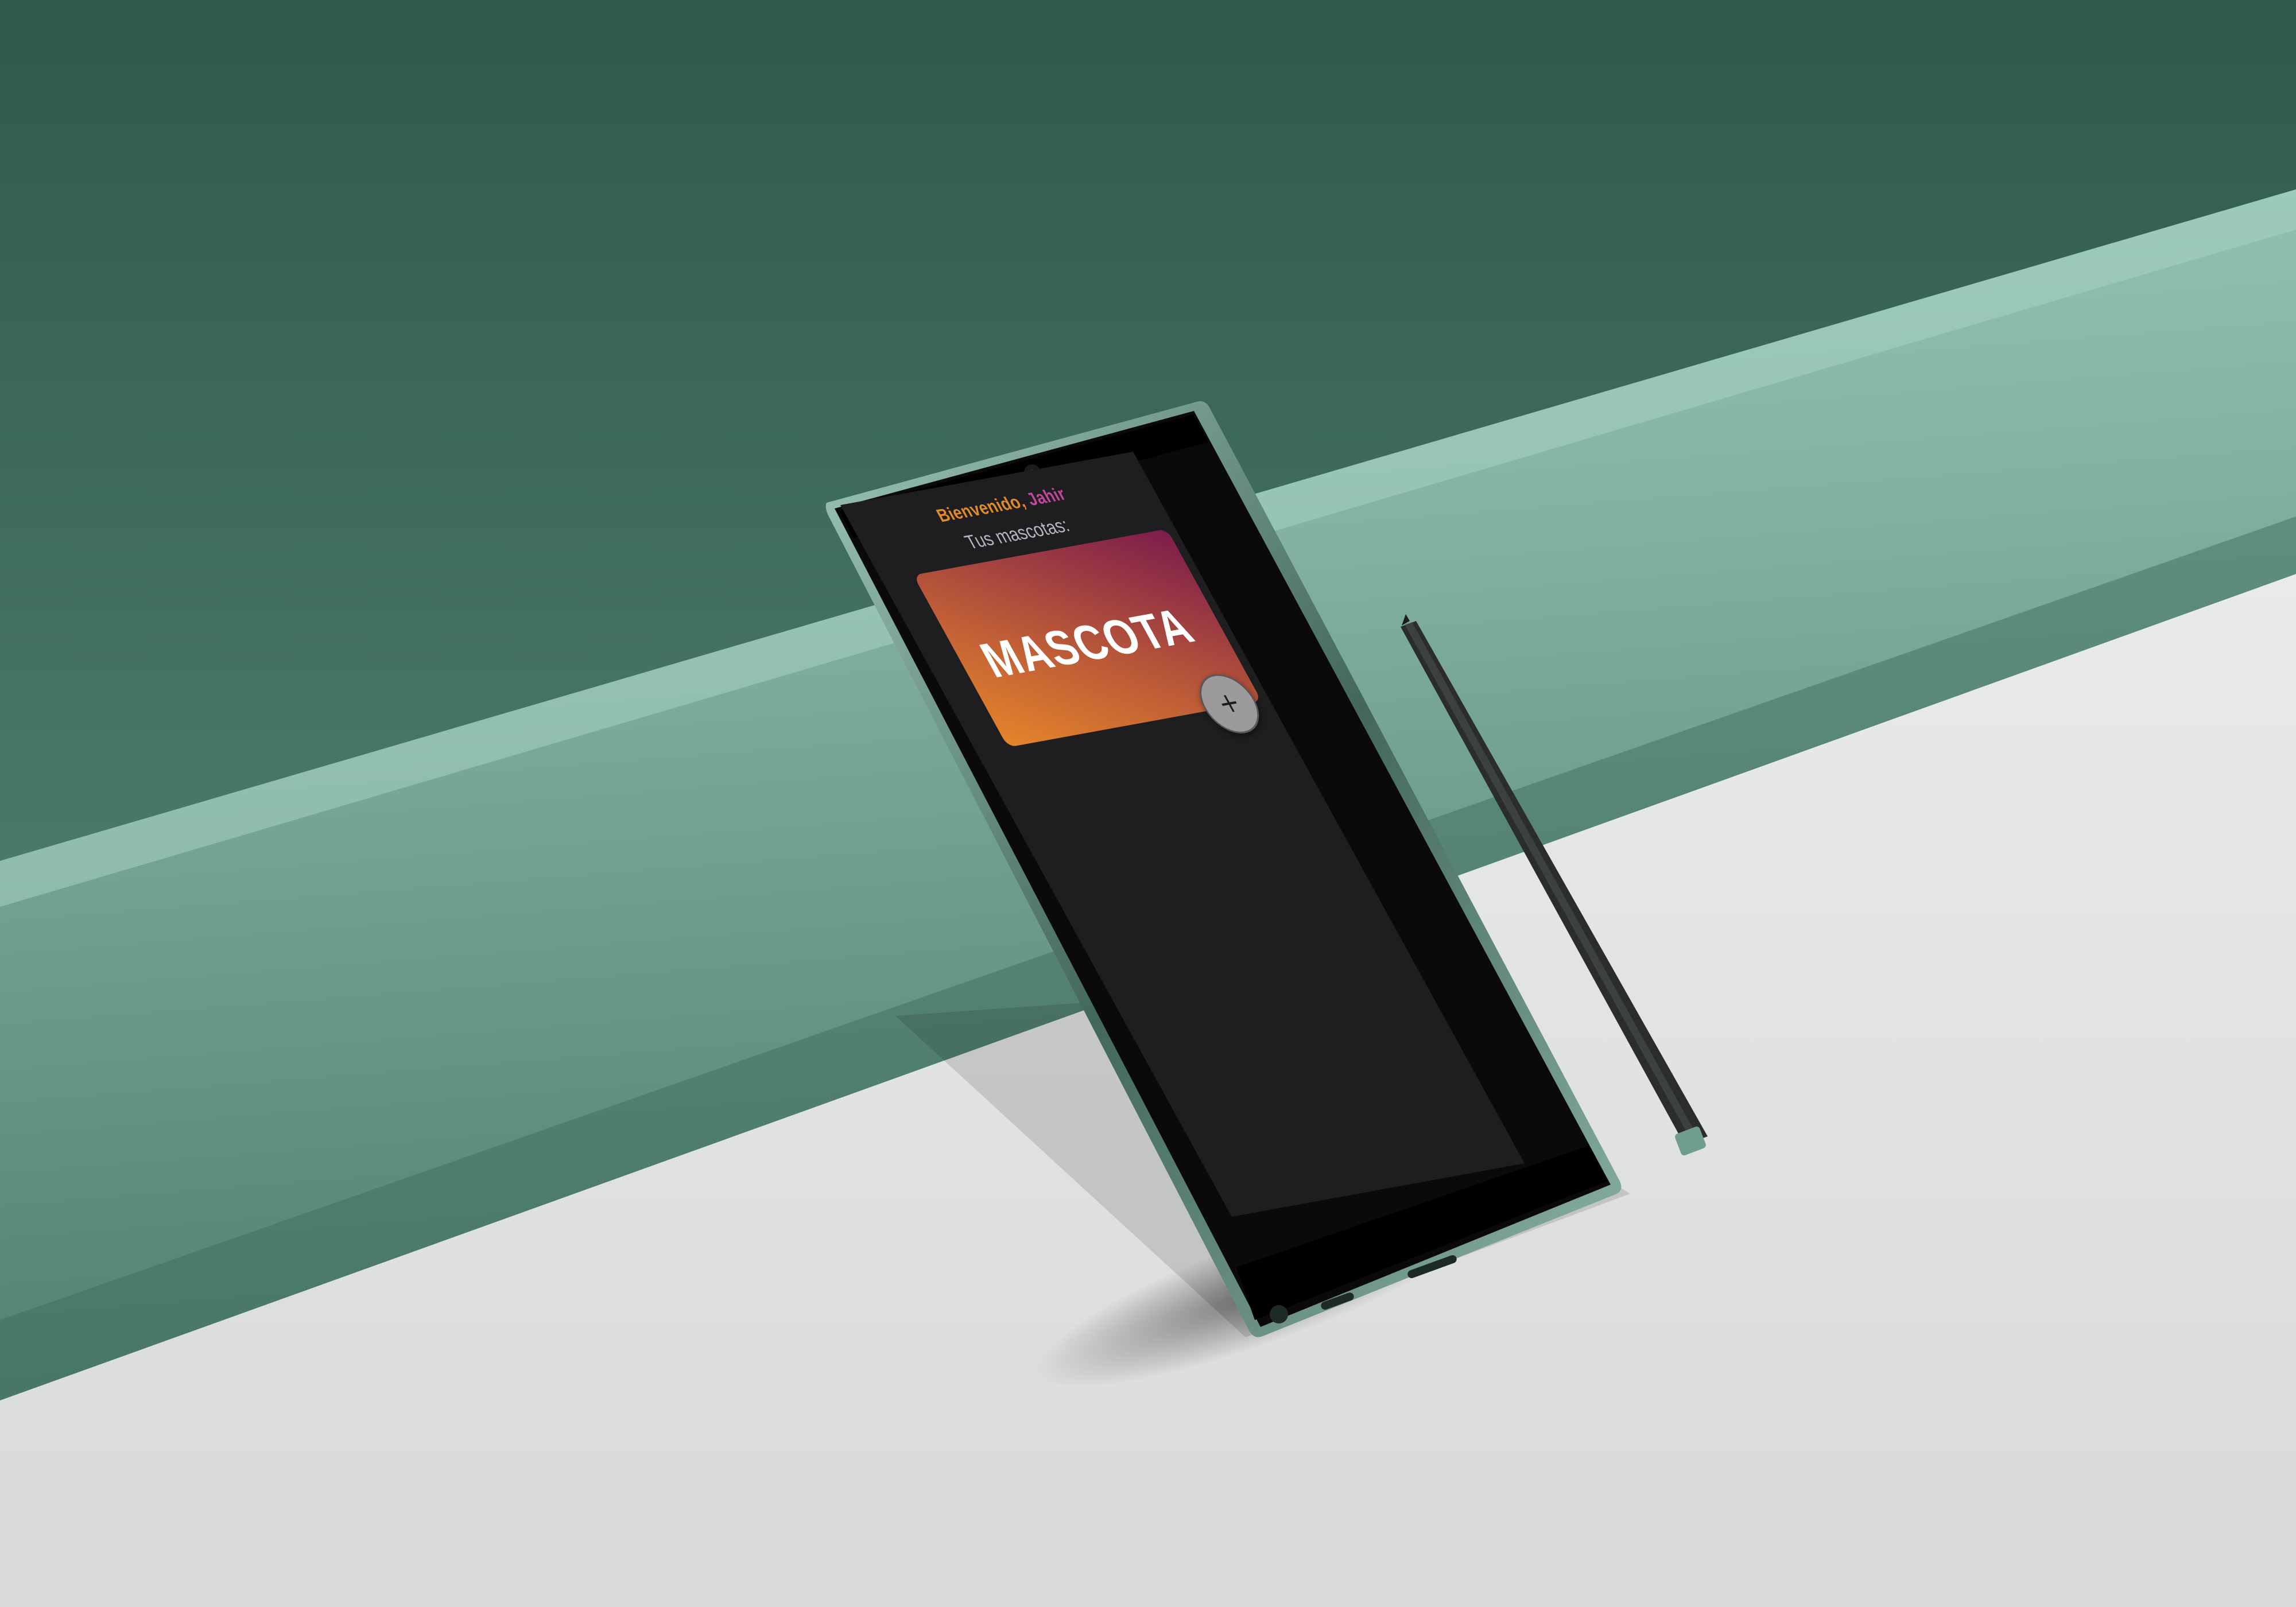 The image size is (2296, 1607). I want to click on user-name: Jahir, so click(1046, 497).